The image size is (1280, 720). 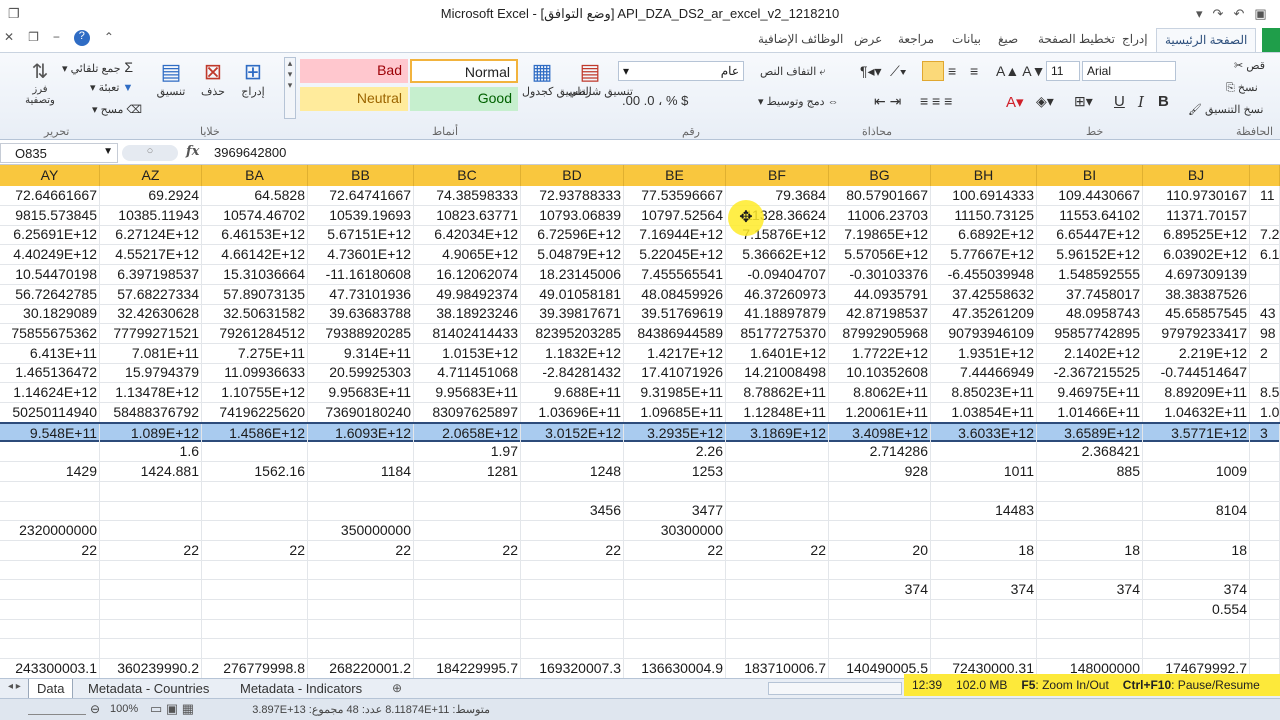 I want to click on conditional-format-button: ▤ تنسيق شرطي, so click(x=600, y=78).